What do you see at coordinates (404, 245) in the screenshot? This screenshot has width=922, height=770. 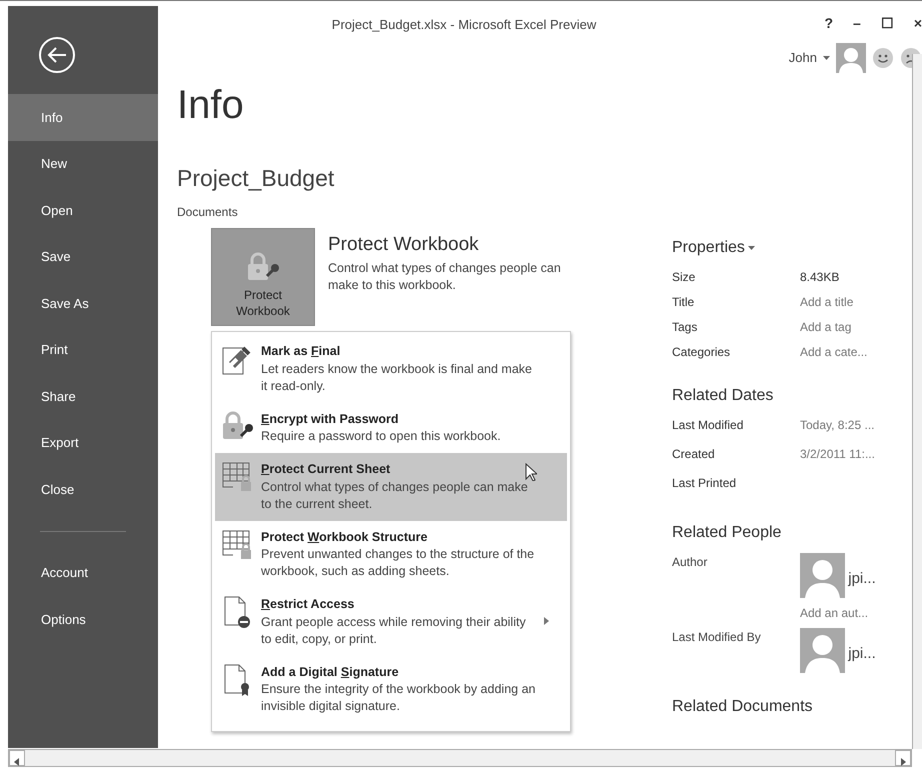 I see `section-title: Protect Workbook` at bounding box center [404, 245].